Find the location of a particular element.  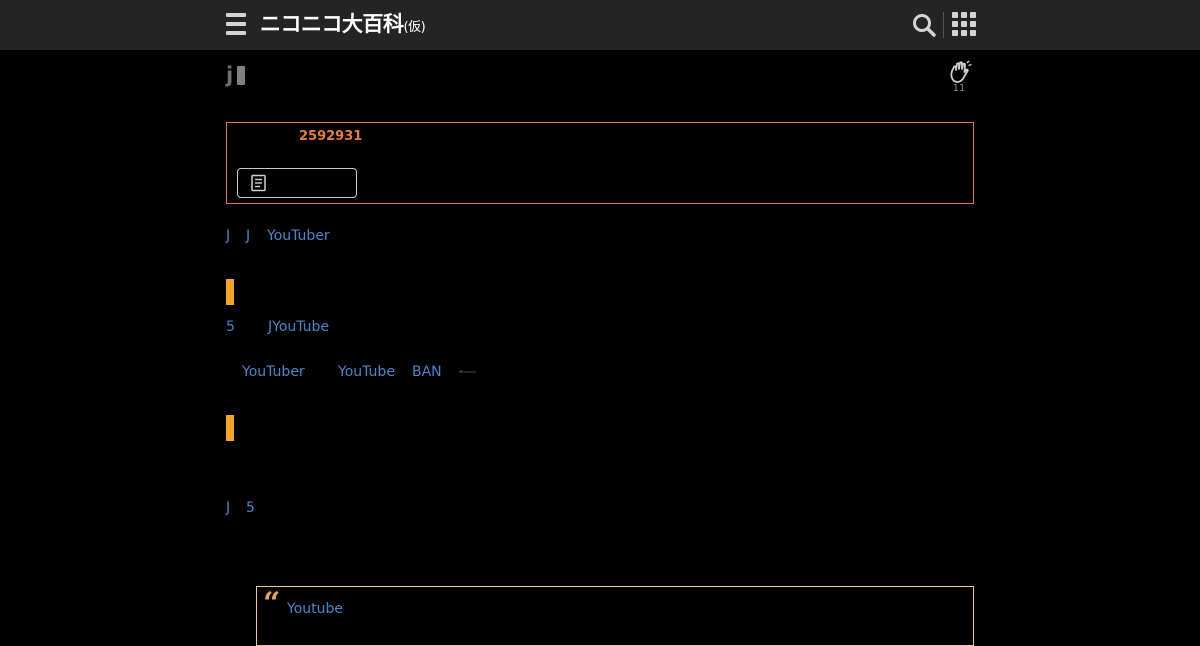

site-header: ニコニコ大百科(仮) is located at coordinates (600, 25).